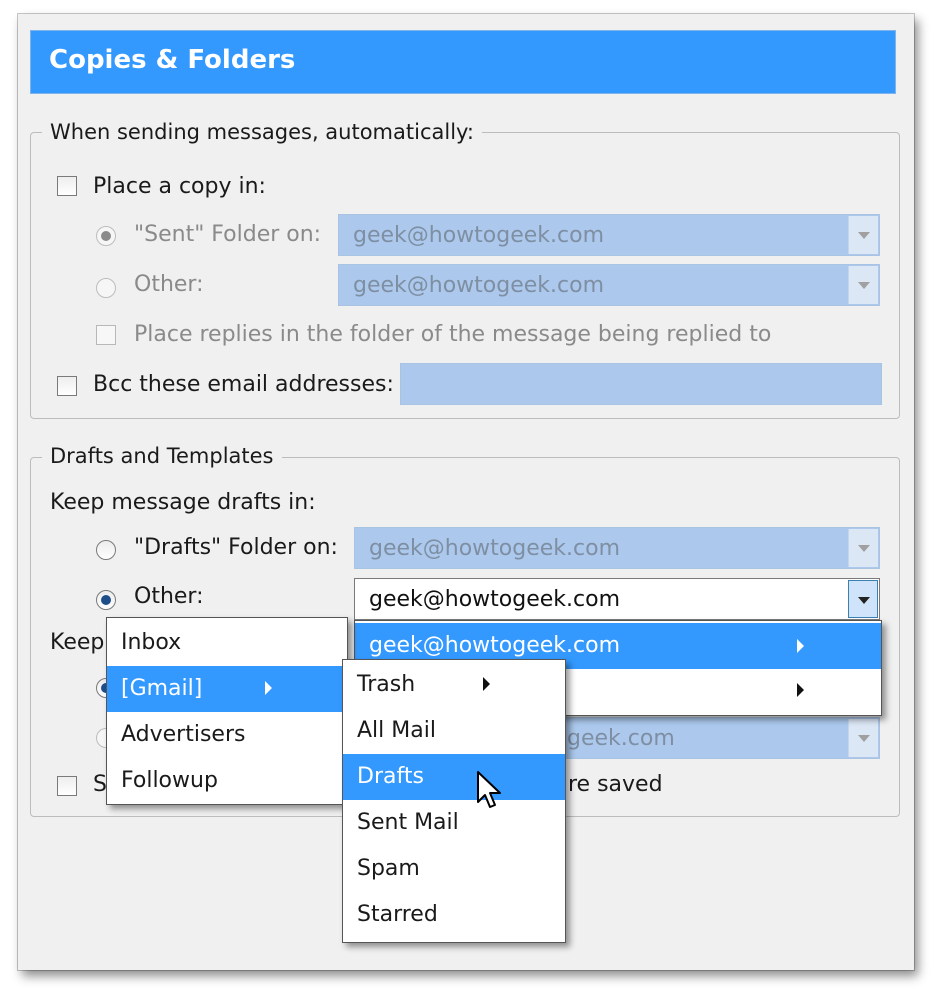 The width and height of the screenshot is (943, 1000). I want to click on folder-submenu: Inbox [Gmail] Advertisers Followup, so click(227, 711).